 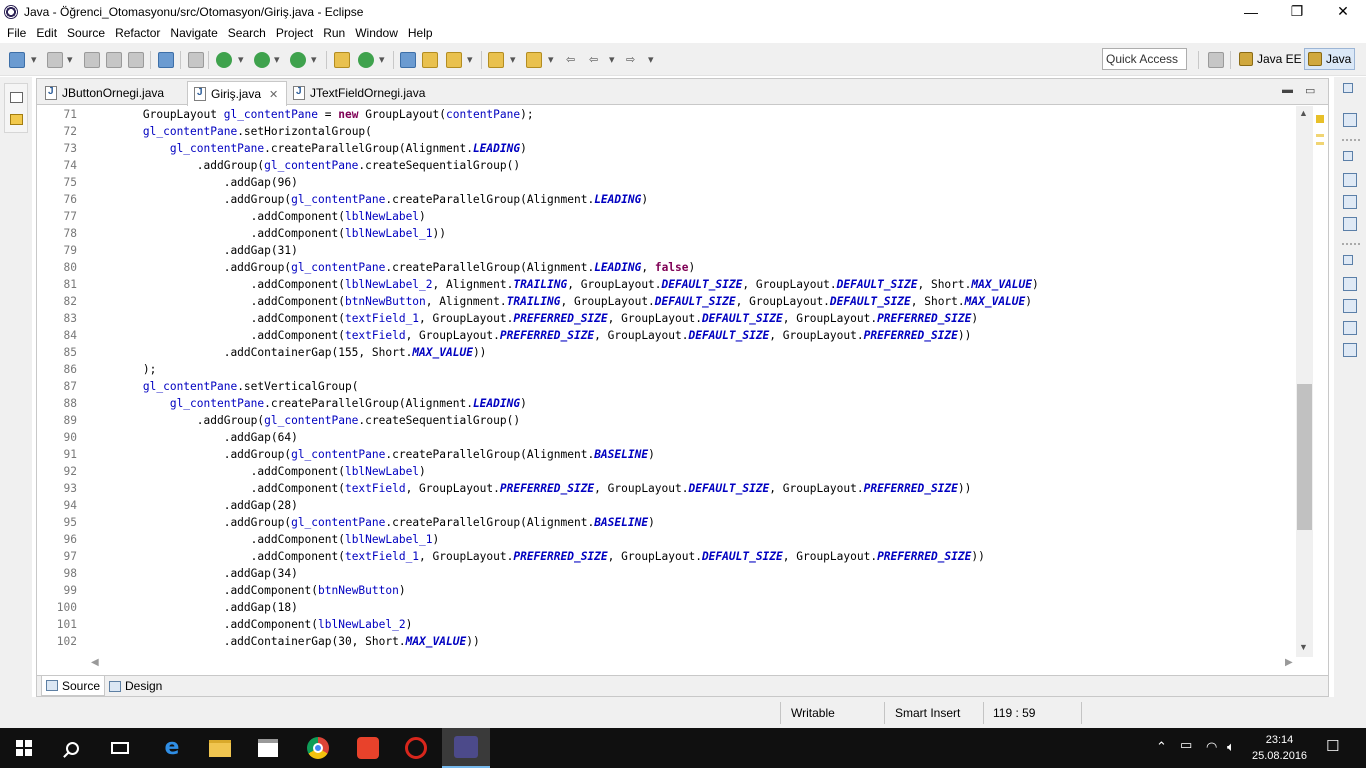 I want to click on open-task-icon, so click(x=430, y=60).